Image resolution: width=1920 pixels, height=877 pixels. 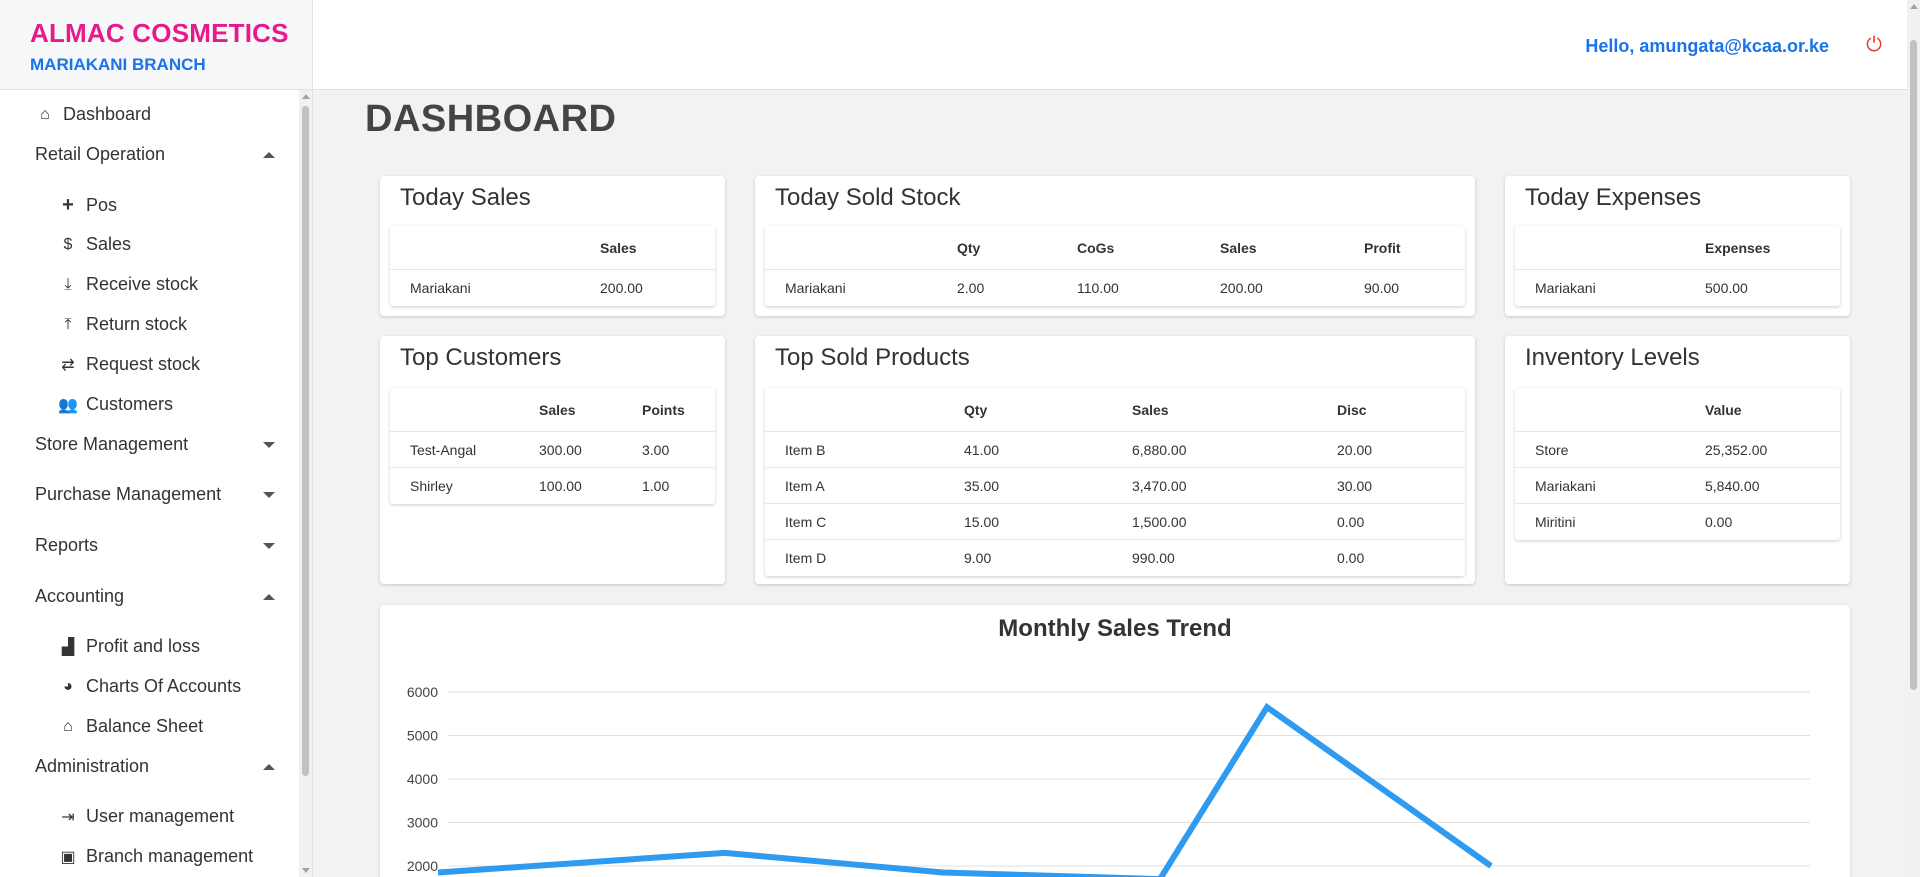 What do you see at coordinates (969, 247) in the screenshot?
I see `header-cell: Qty` at bounding box center [969, 247].